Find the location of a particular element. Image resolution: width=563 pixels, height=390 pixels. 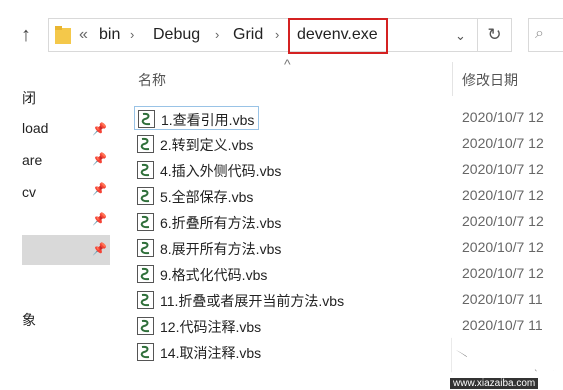

file-name: 5.全部保存.vbs is located at coordinates (207, 197).